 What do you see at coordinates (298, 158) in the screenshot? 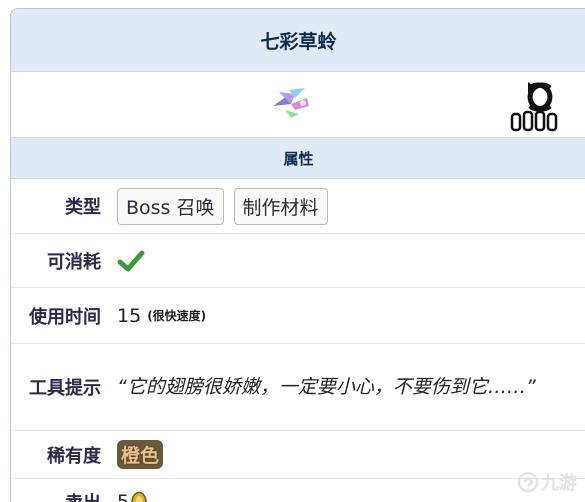
I see `section-header-attributes: 属性` at bounding box center [298, 158].